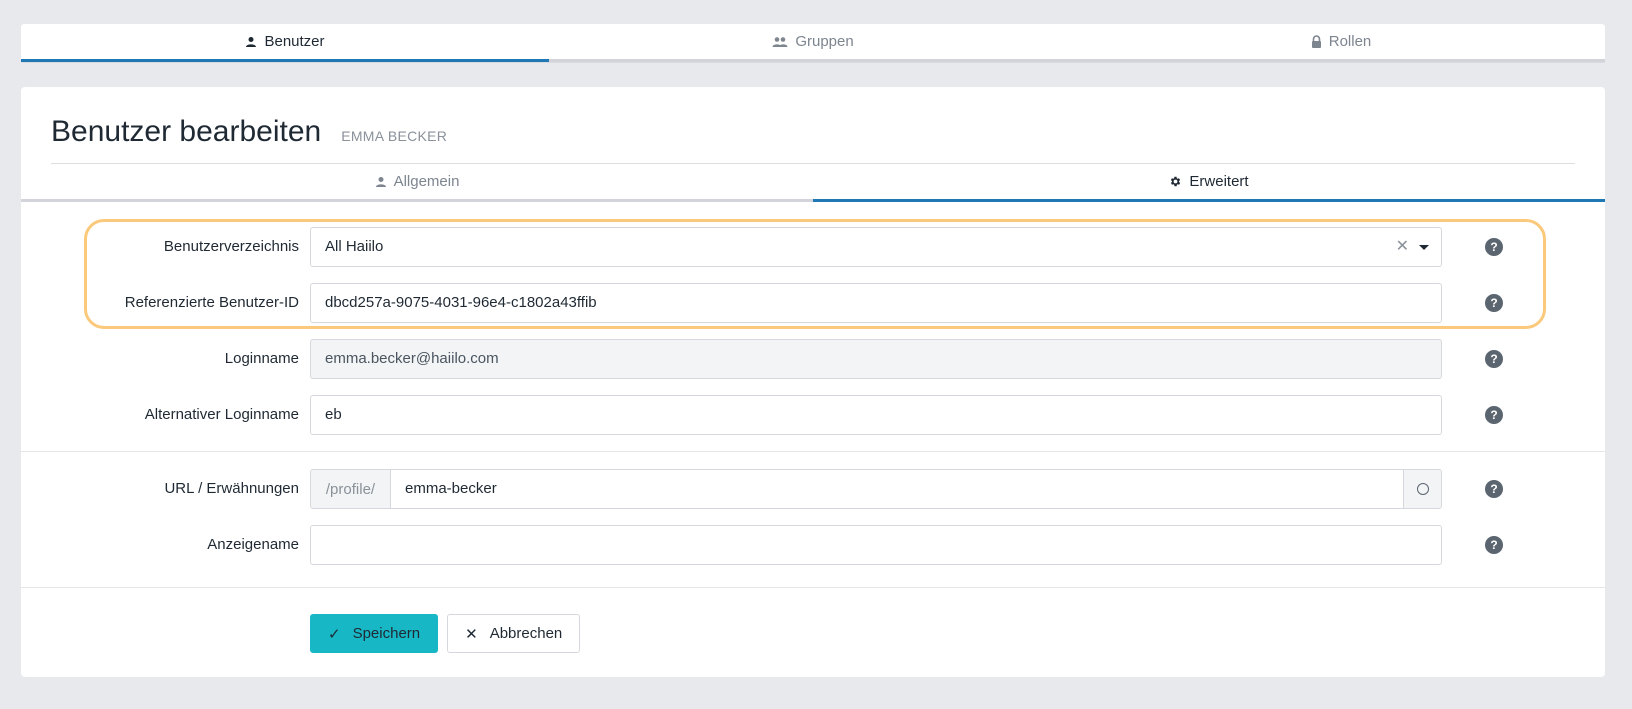 This screenshot has width=1632, height=709. What do you see at coordinates (231, 246) in the screenshot?
I see `user-directory-label: Benutzerverzeichnis` at bounding box center [231, 246].